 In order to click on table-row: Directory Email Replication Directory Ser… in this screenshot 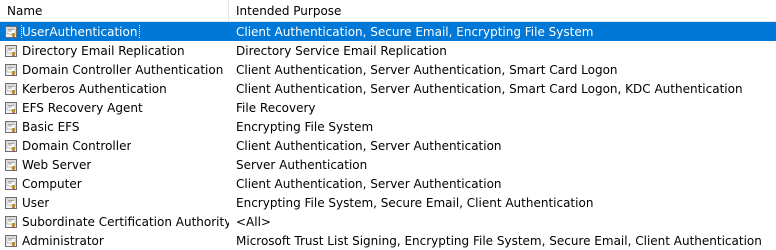, I will do `click(388, 50)`.